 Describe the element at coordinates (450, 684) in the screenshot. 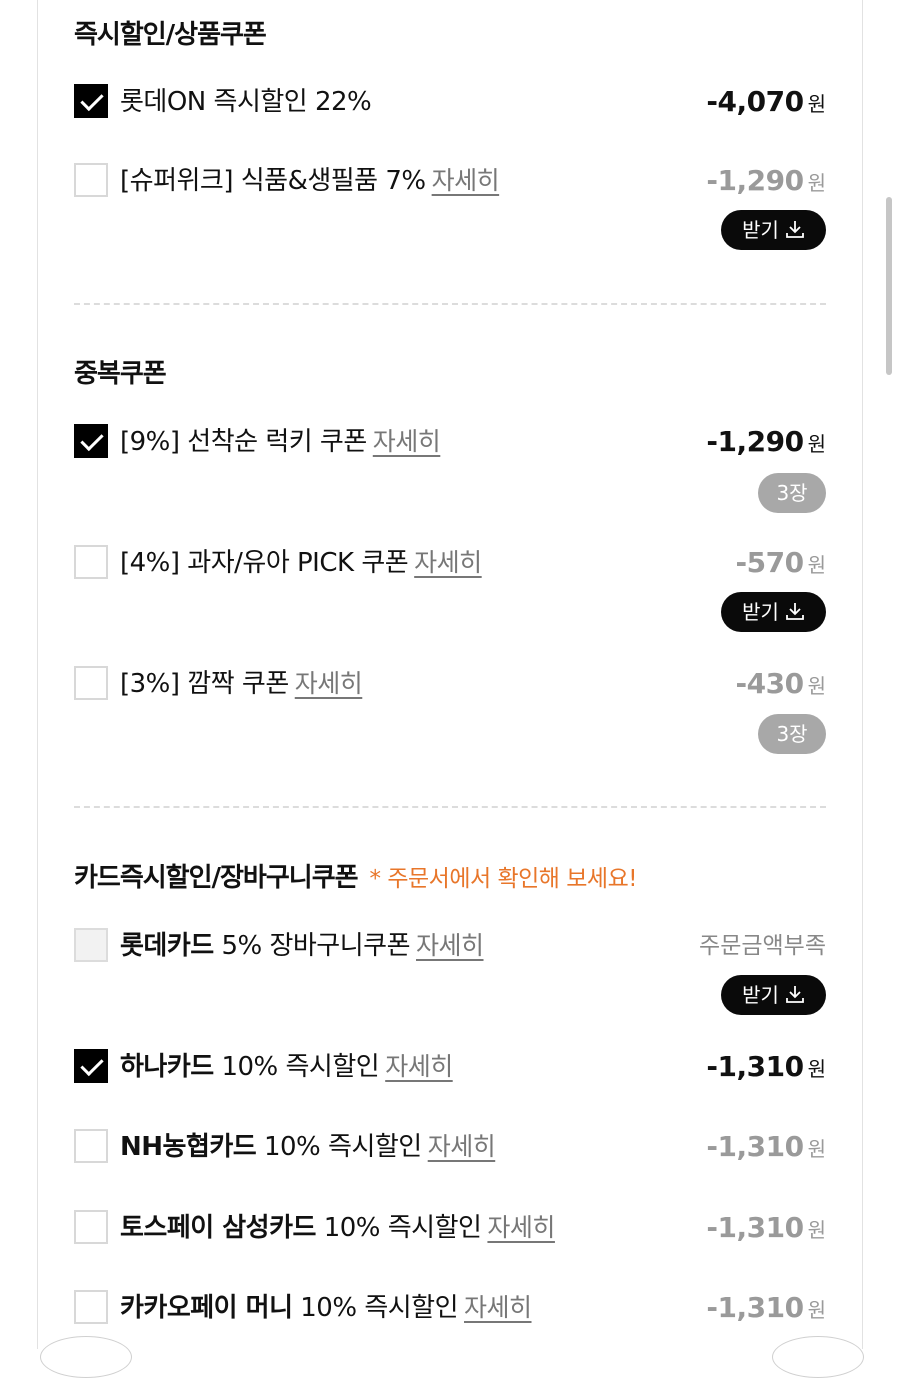

I see `coupon-row-surprise: [3%] 깜짝 쿠폰 자세히 -430 원` at that location.